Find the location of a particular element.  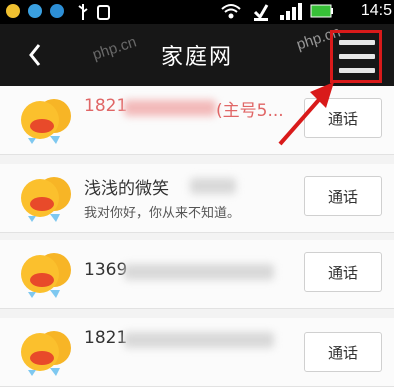

contact-note: 我对你好，你从来不知道。 is located at coordinates (162, 213).